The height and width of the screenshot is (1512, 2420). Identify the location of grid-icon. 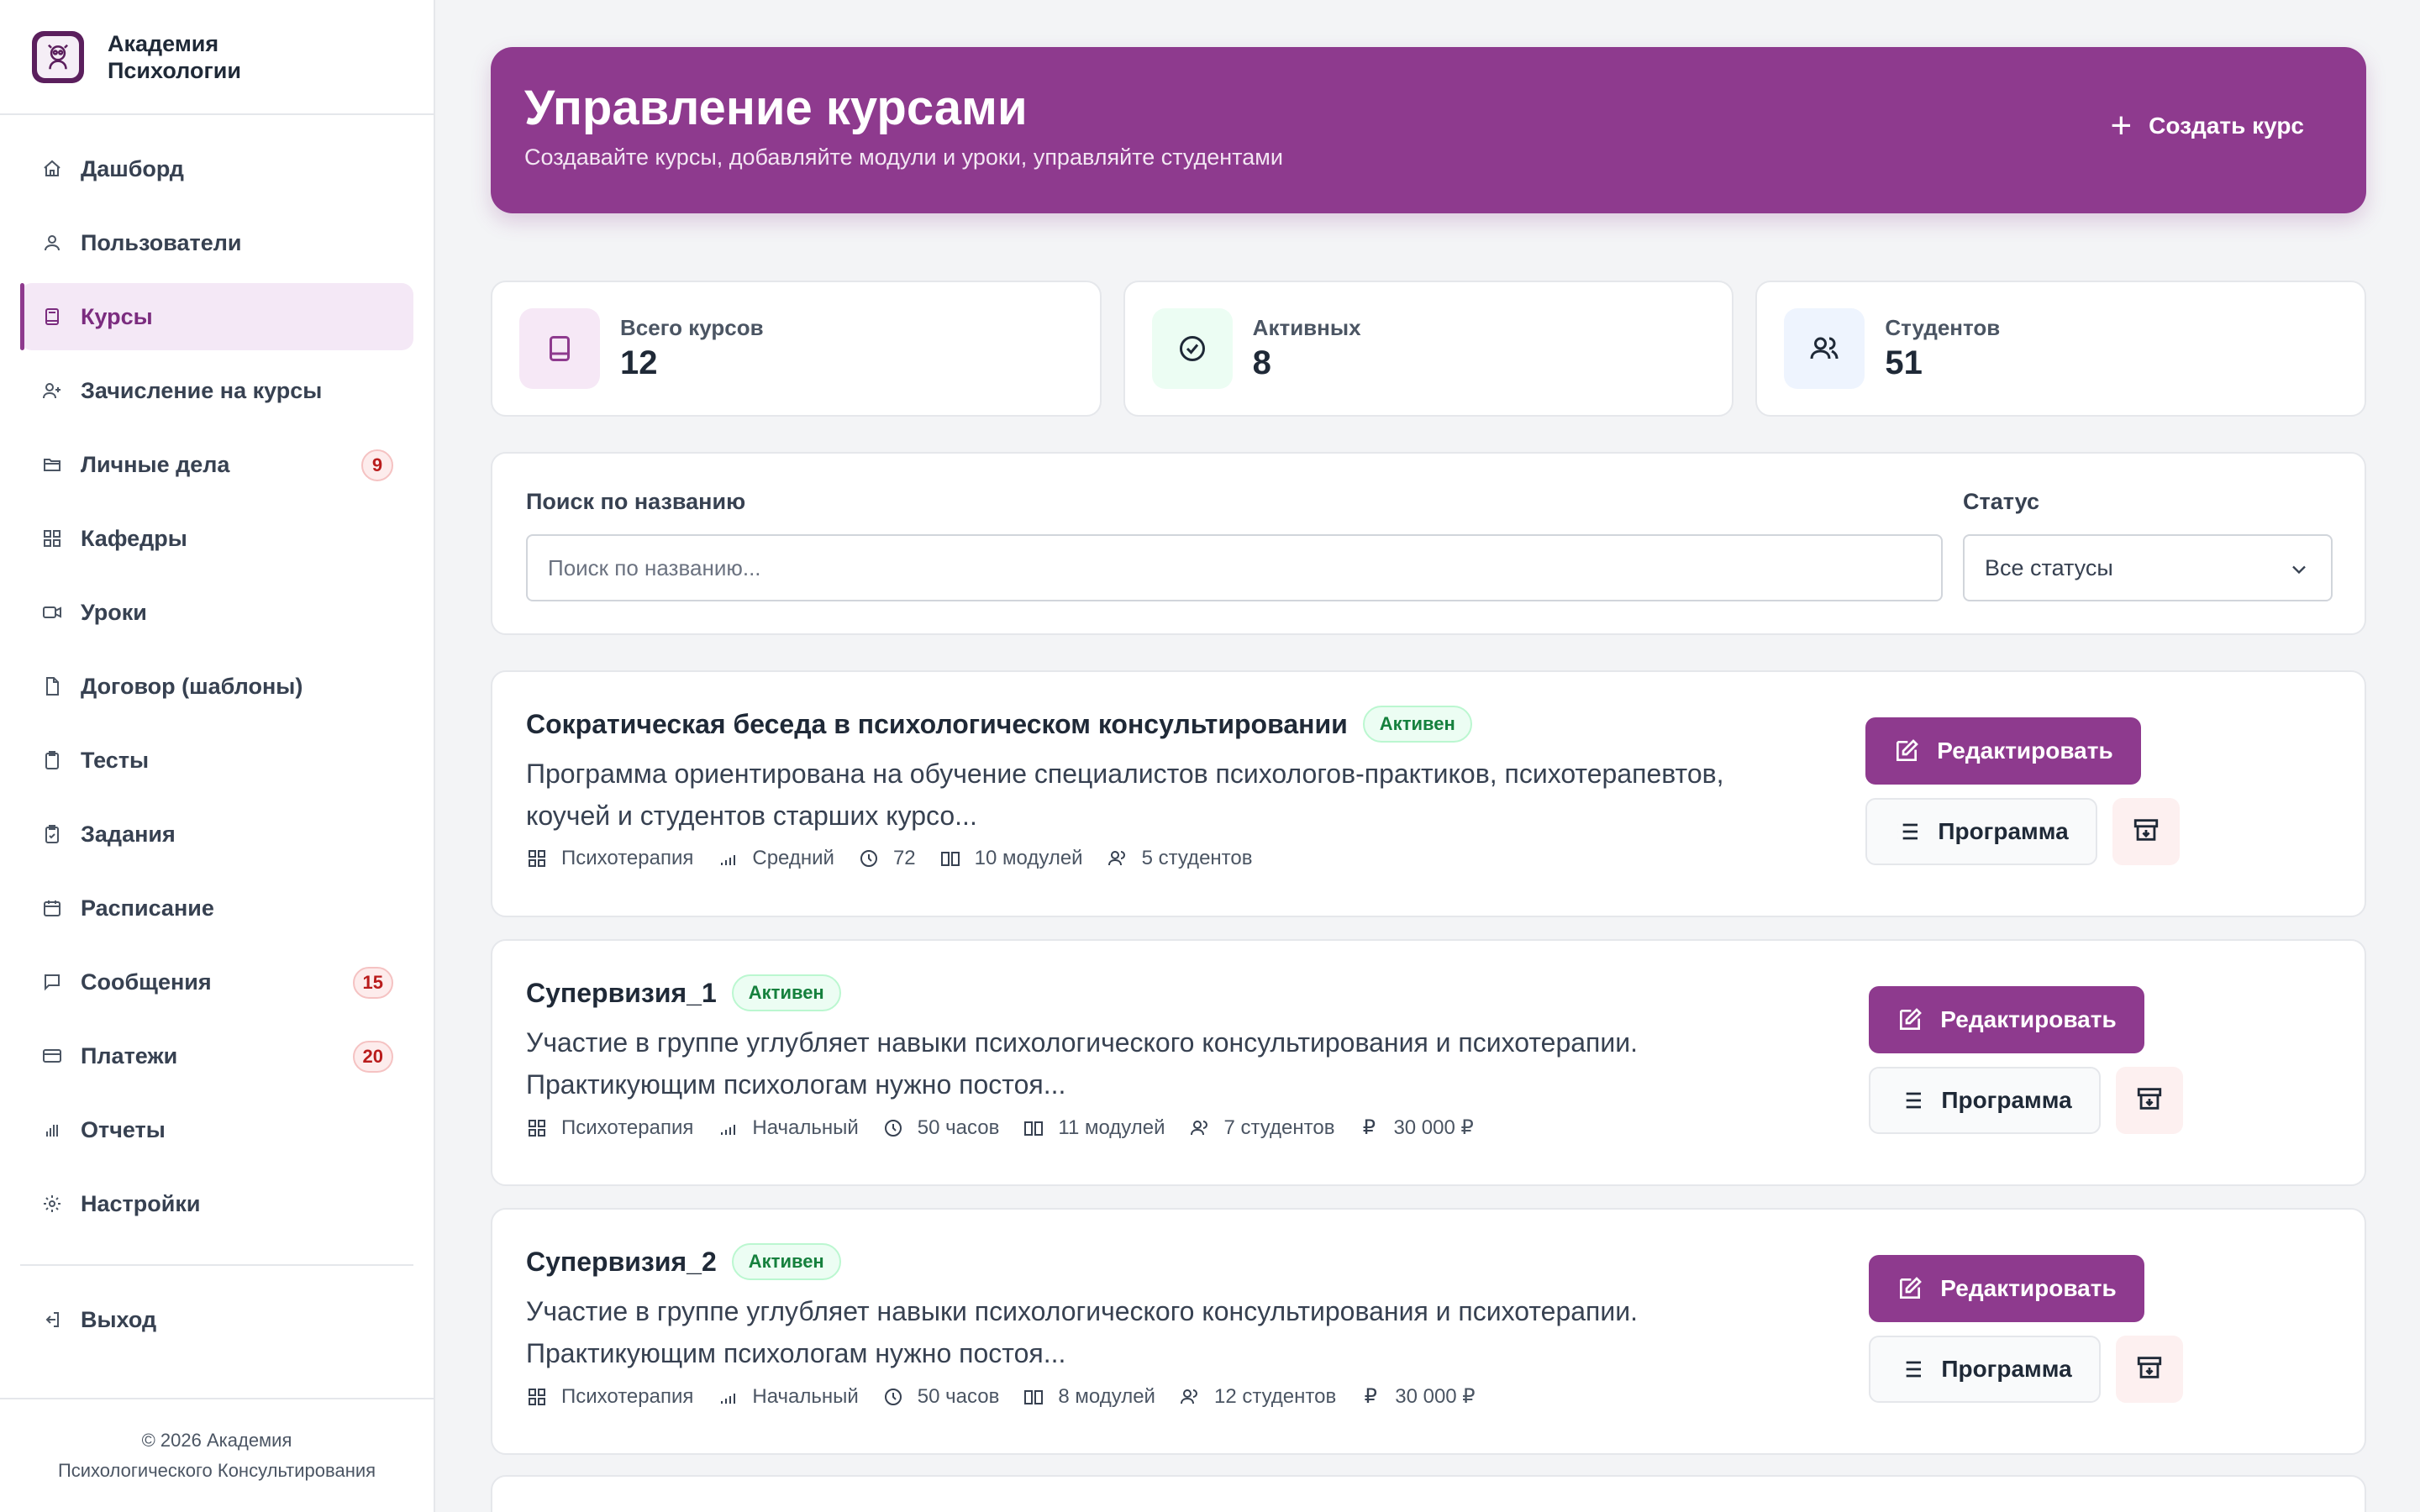
(537, 1128).